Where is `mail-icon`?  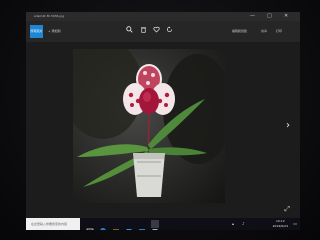 mail-icon is located at coordinates (142, 225).